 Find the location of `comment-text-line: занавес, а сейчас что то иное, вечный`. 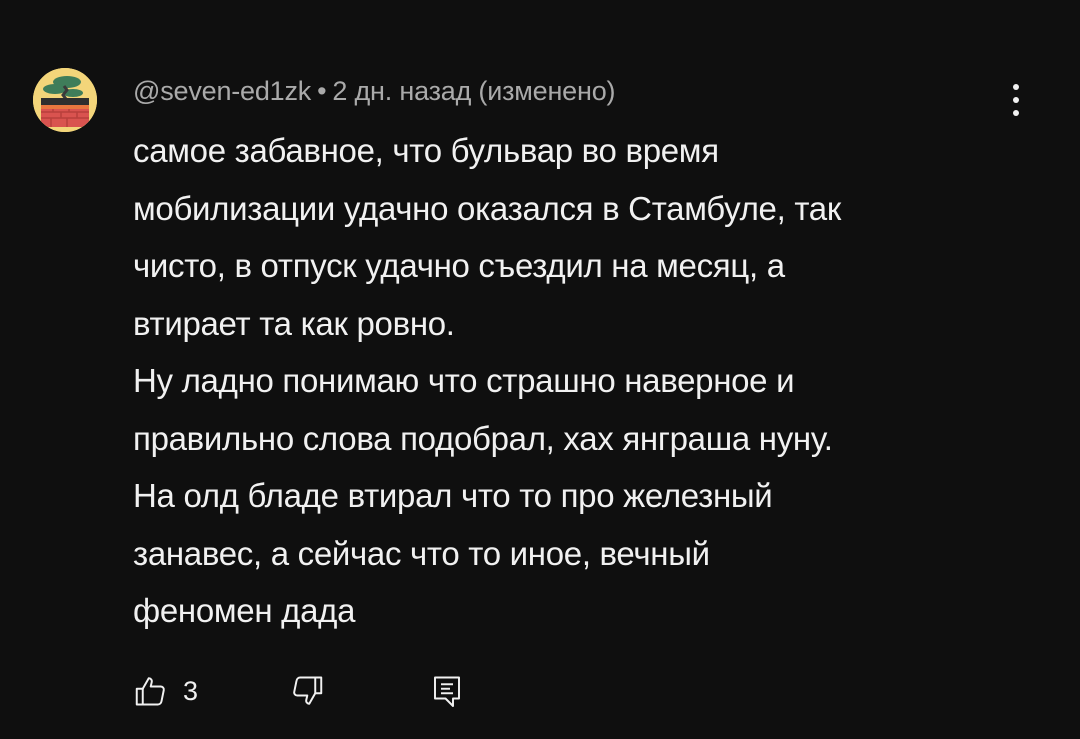

comment-text-line: занавес, а сейчас что то иное, вечный is located at coordinates (421, 553).